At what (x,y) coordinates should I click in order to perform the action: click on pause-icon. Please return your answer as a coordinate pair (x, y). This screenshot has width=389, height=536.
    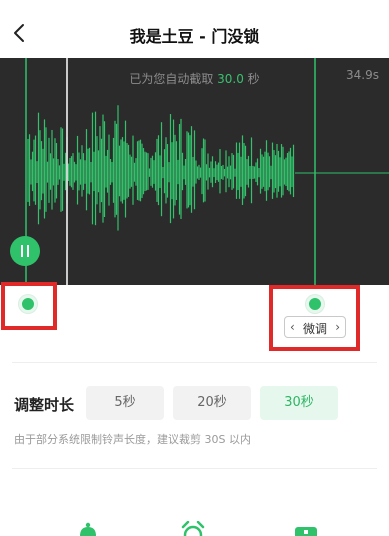
    Looking at the image, I should click on (22, 251).